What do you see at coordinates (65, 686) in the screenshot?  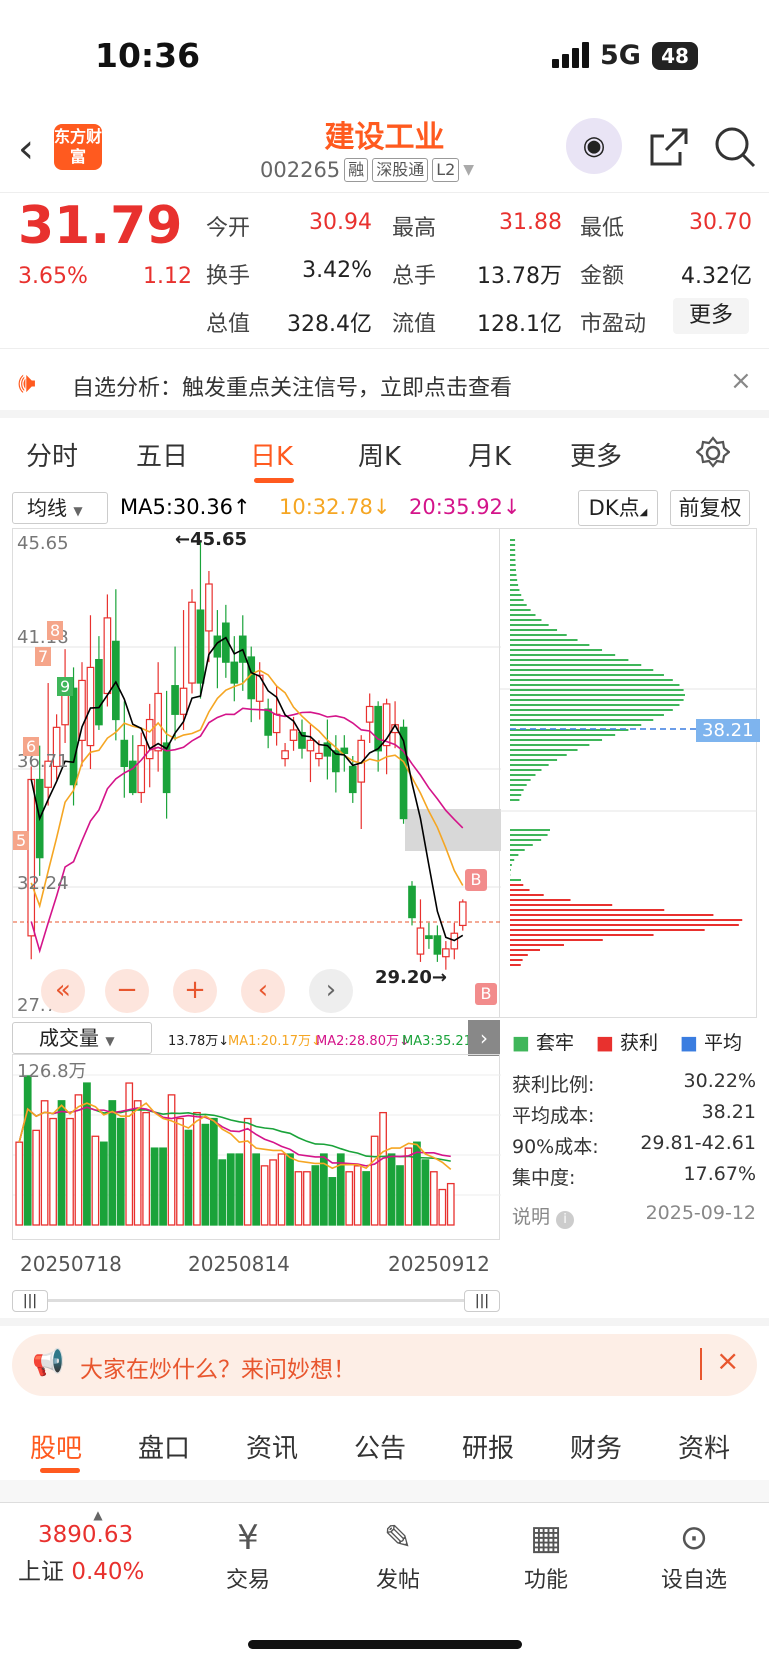 I see `signal-number: 9` at bounding box center [65, 686].